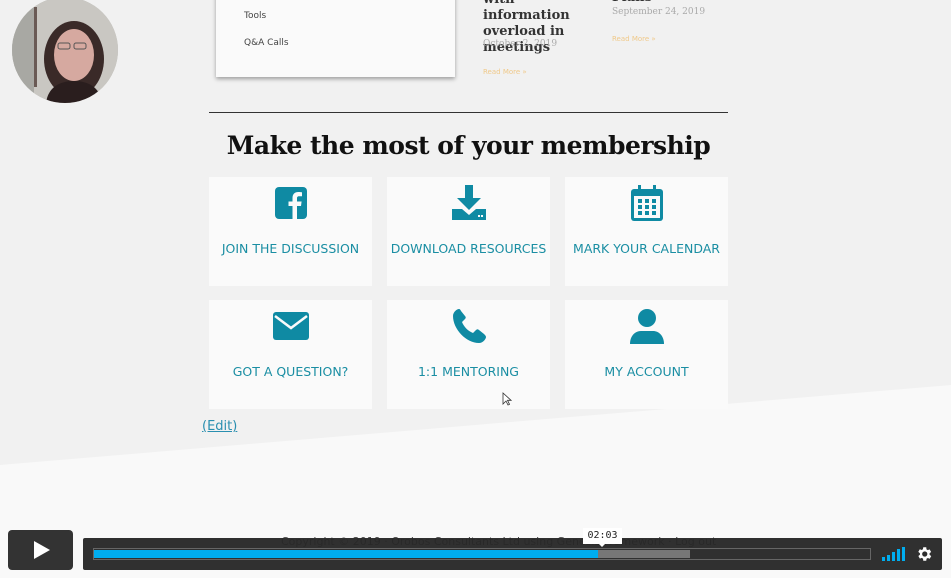 The width and height of the screenshot is (951, 578). I want to click on tile-join-discussion: JOIN THE DISCUSSION, so click(290, 231).